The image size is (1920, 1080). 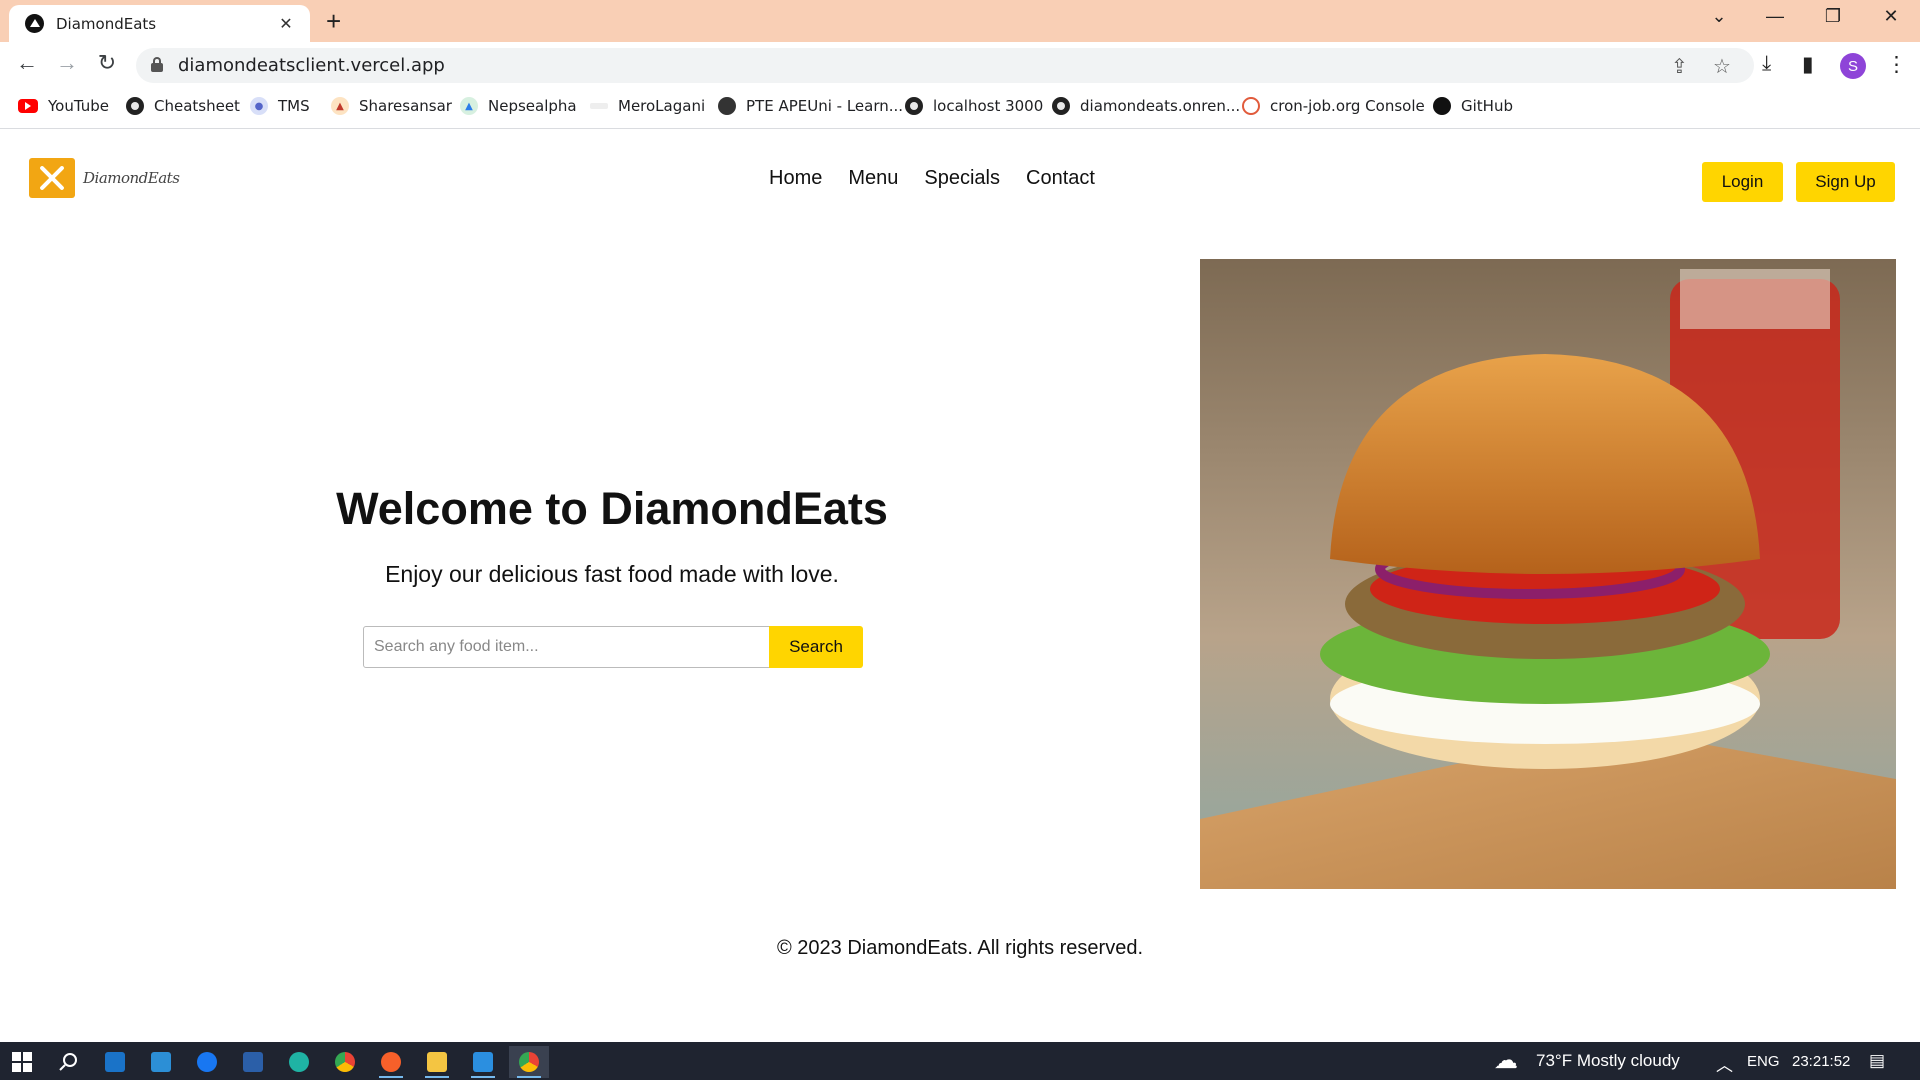 What do you see at coordinates (311, 65) in the screenshot?
I see `url-text: diamondeatsclient.vercel.app` at bounding box center [311, 65].